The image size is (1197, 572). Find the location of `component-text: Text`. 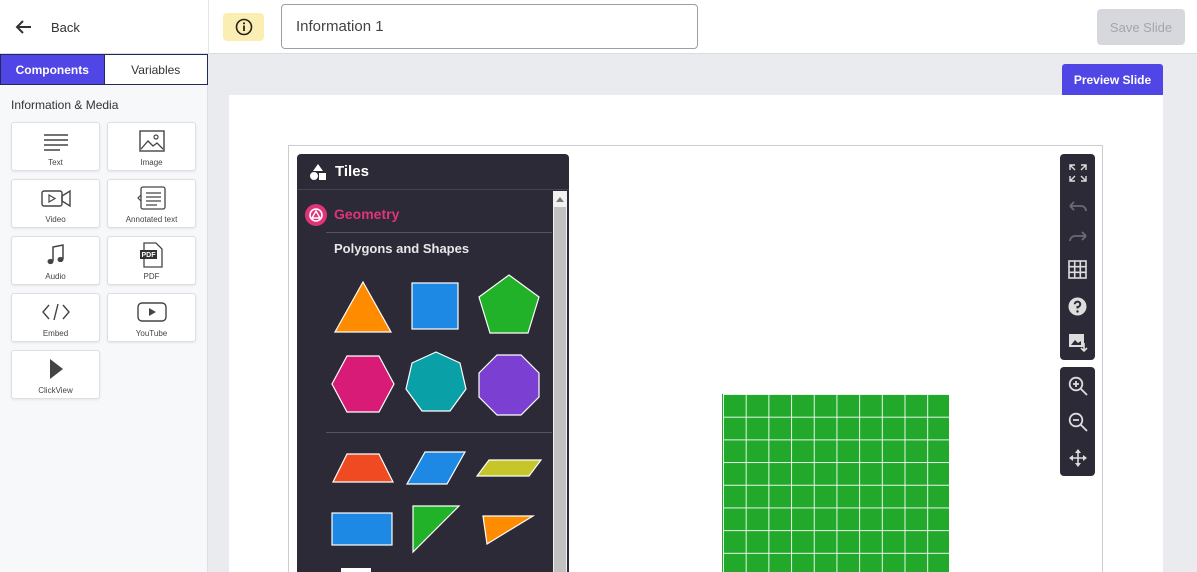

component-text: Text is located at coordinates (55, 146).